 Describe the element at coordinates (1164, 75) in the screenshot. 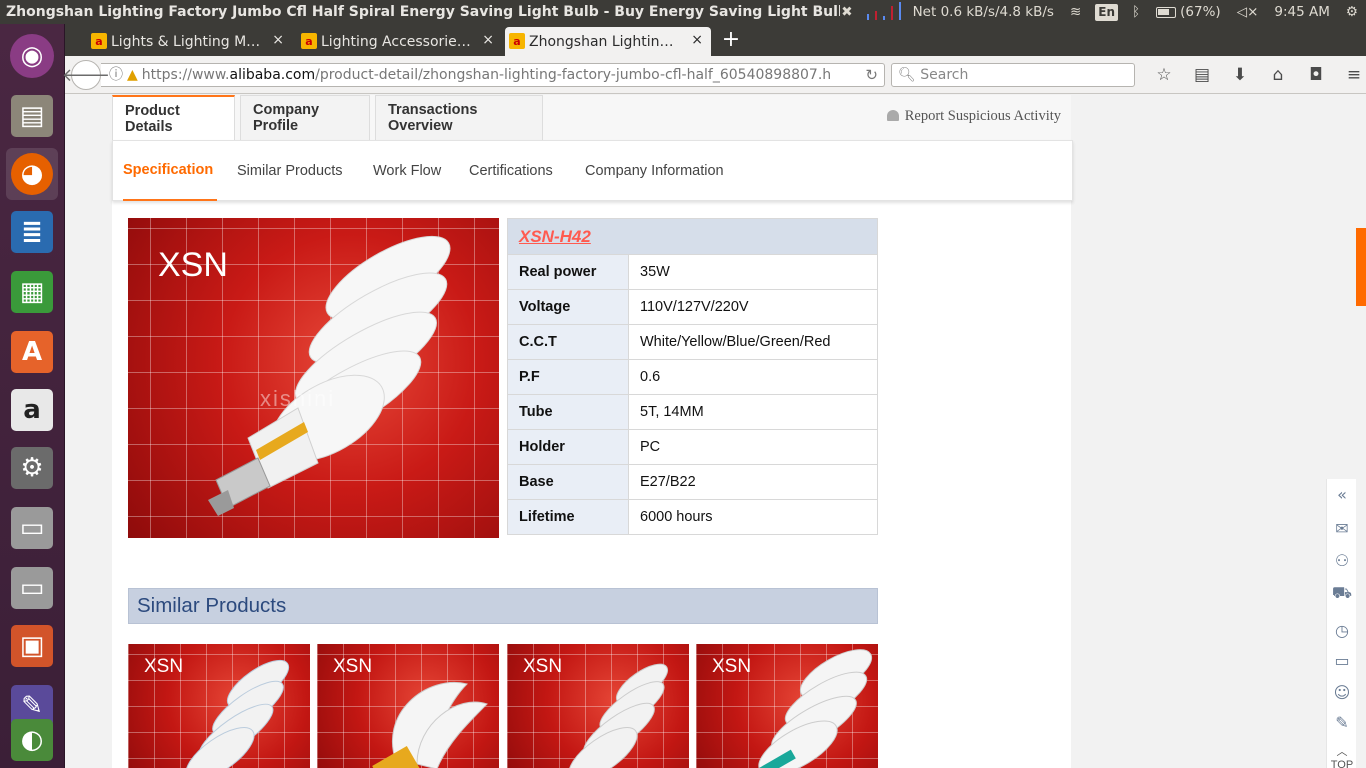

I see `bookmark-star-icon: ☆` at that location.